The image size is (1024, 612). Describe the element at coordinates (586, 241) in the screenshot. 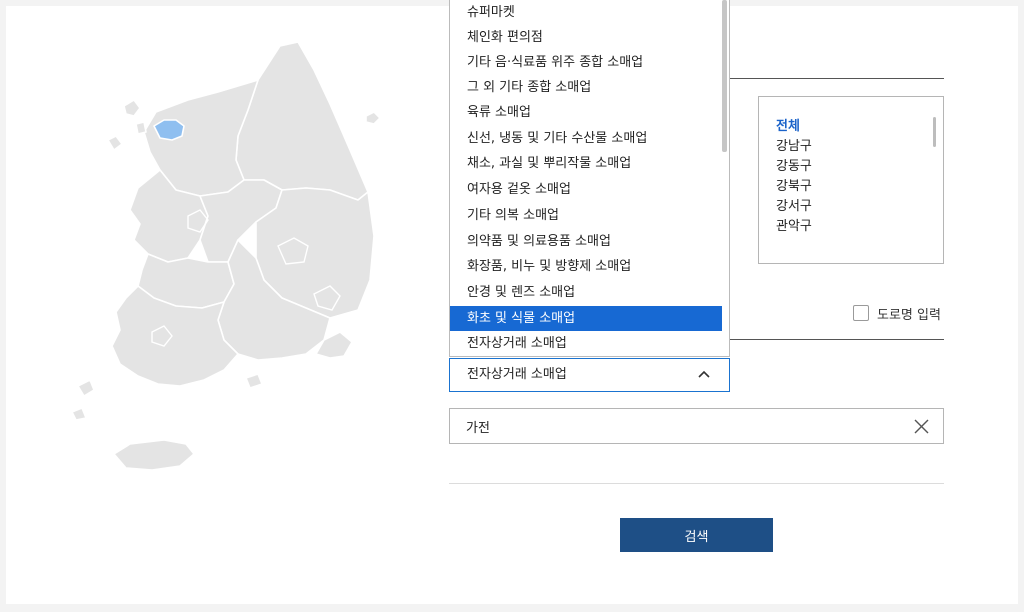

I see `industry-option: 의약품 및 의료용품 소매업` at that location.